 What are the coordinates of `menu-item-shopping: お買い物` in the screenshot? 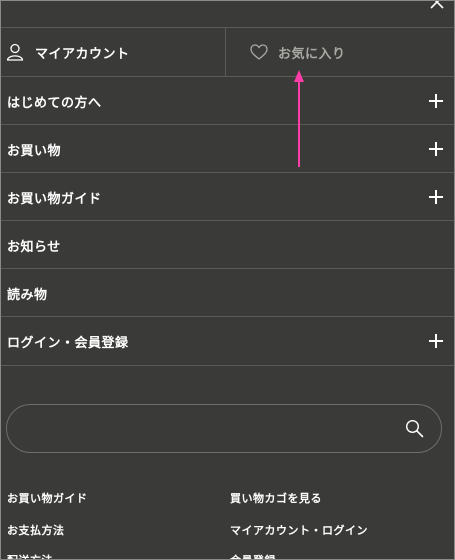 It's located at (227, 149).